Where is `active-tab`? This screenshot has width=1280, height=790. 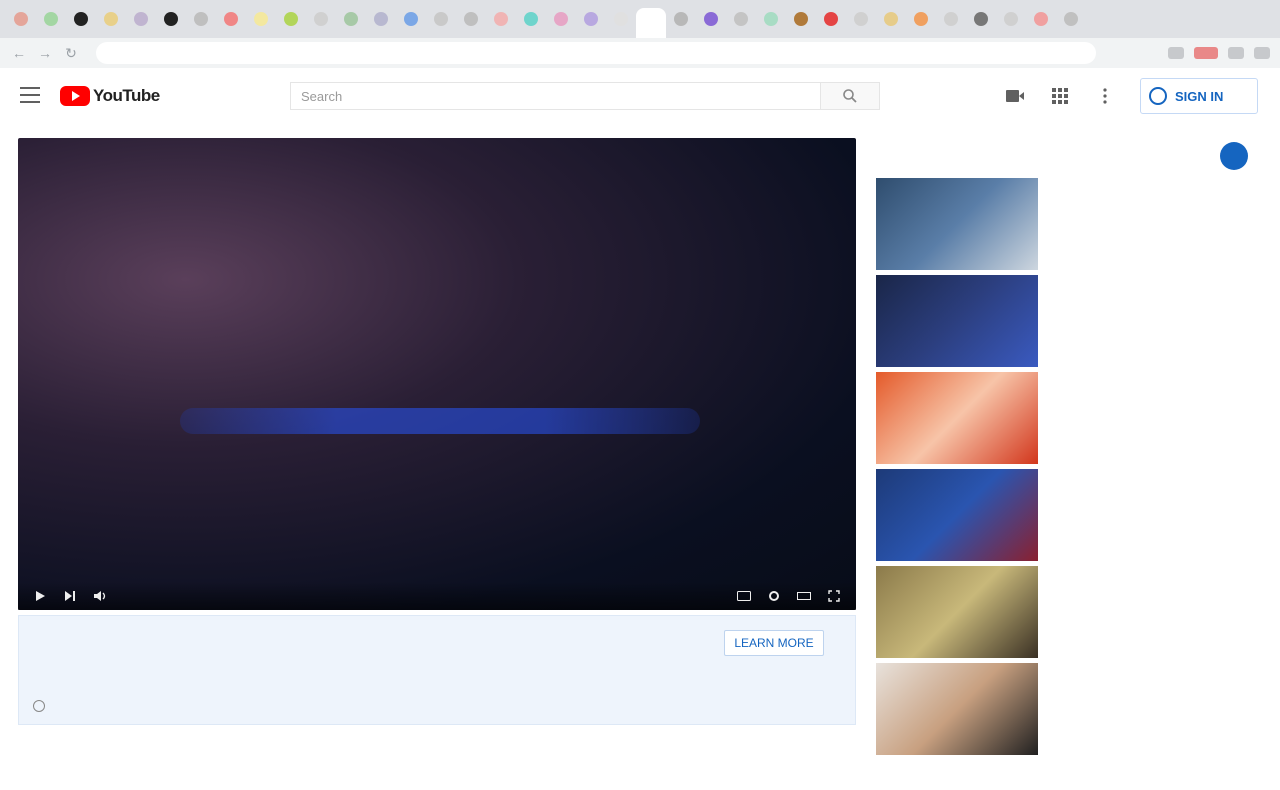 active-tab is located at coordinates (651, 23).